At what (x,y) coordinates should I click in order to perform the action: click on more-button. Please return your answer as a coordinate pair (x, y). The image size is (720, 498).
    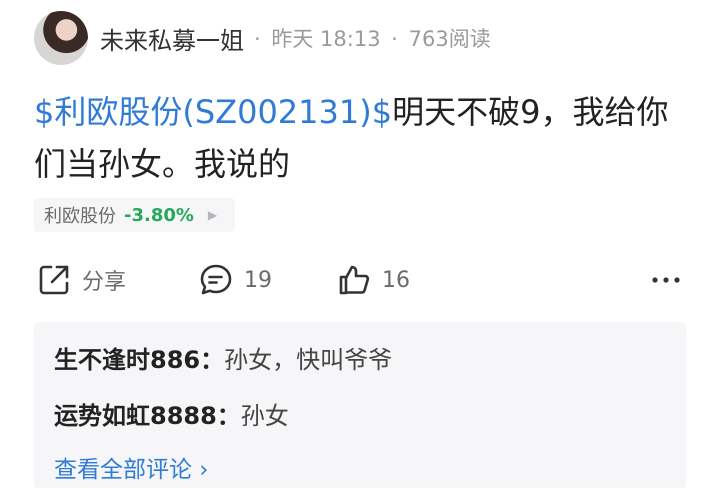
    Looking at the image, I should click on (666, 280).